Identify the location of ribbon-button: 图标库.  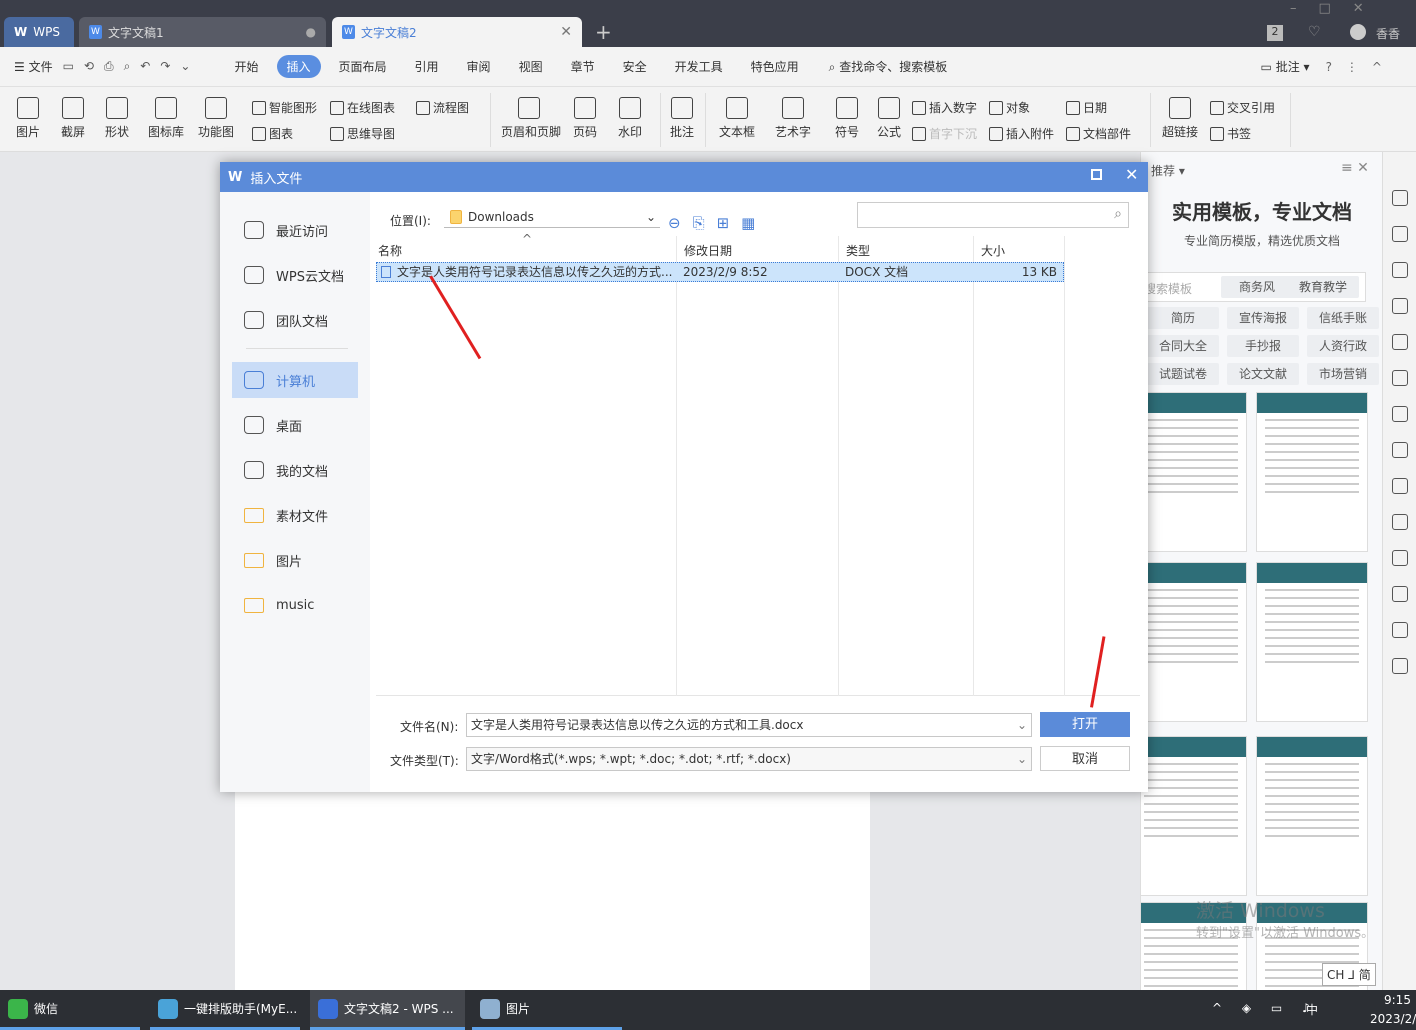
(166, 118).